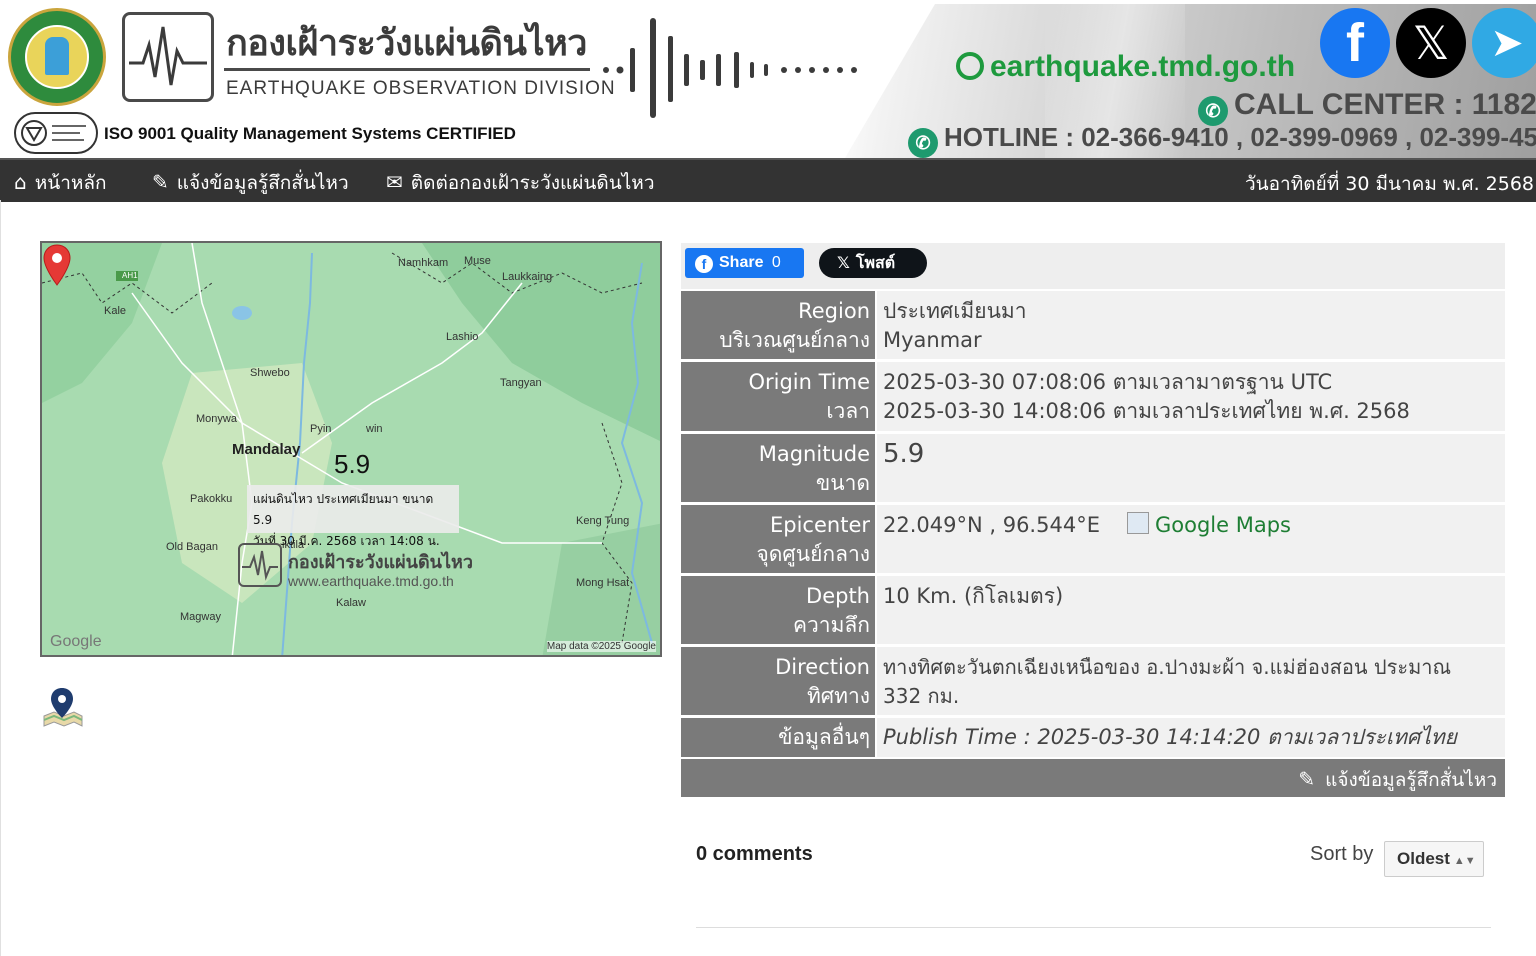 This screenshot has height=956, width=1536. What do you see at coordinates (704, 264) in the screenshot?
I see `facebook-icon: f` at bounding box center [704, 264].